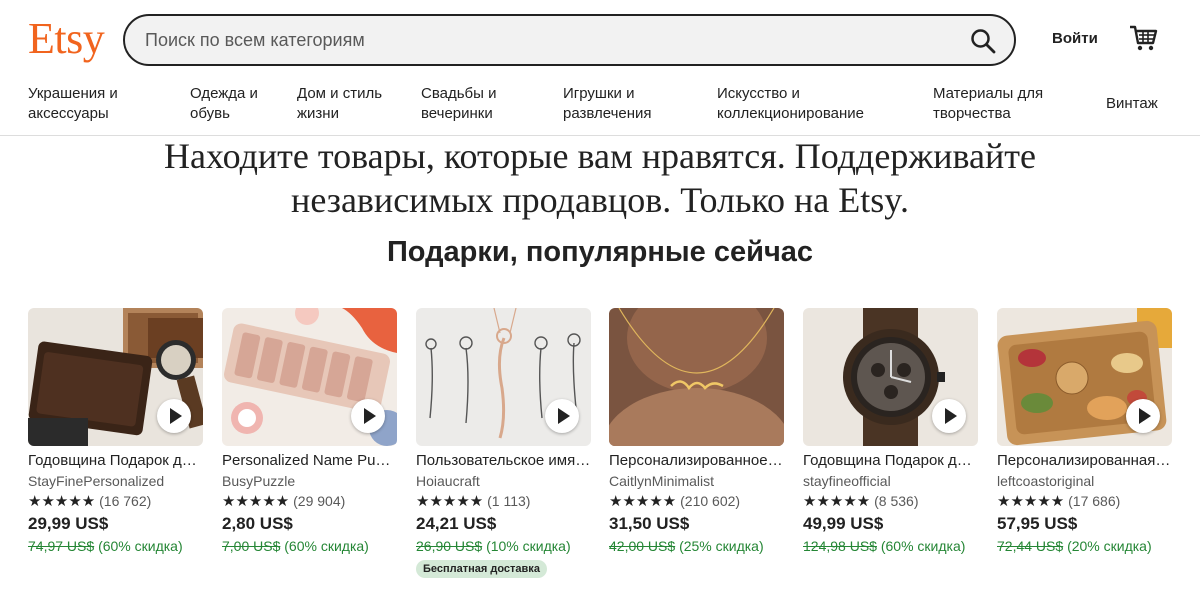  What do you see at coordinates (456, 523) in the screenshot?
I see `price: 24,21 US$` at bounding box center [456, 523].